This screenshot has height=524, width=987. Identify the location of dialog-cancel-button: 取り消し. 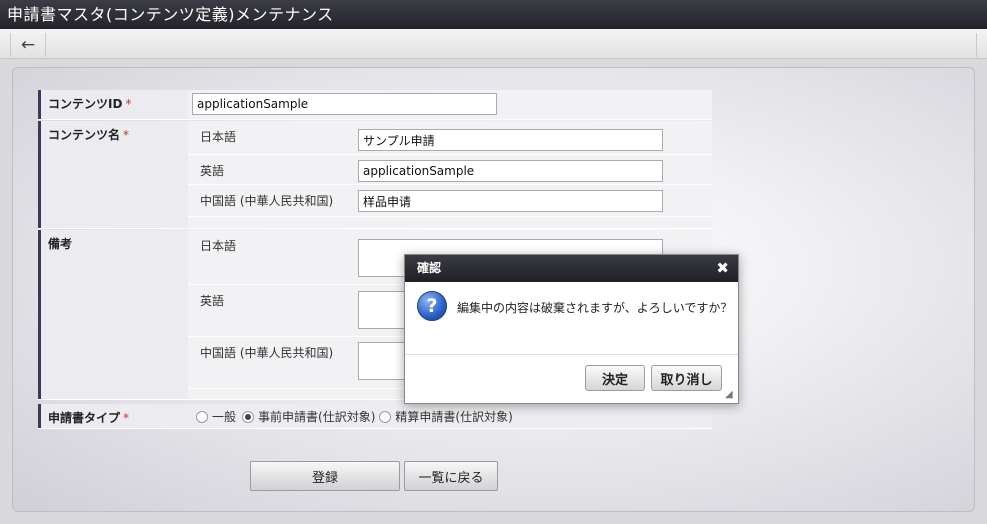
(686, 378).